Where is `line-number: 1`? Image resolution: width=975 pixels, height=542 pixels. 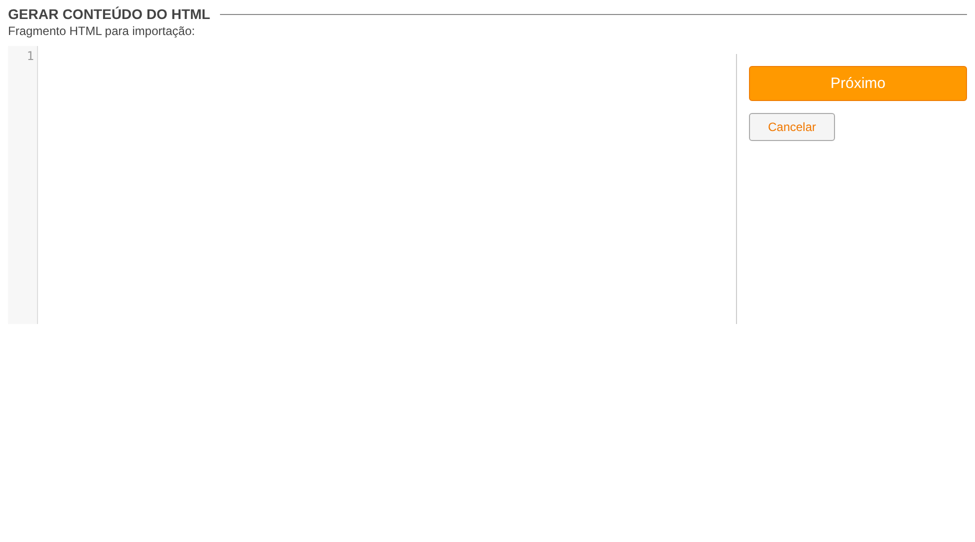 line-number: 1 is located at coordinates (30, 56).